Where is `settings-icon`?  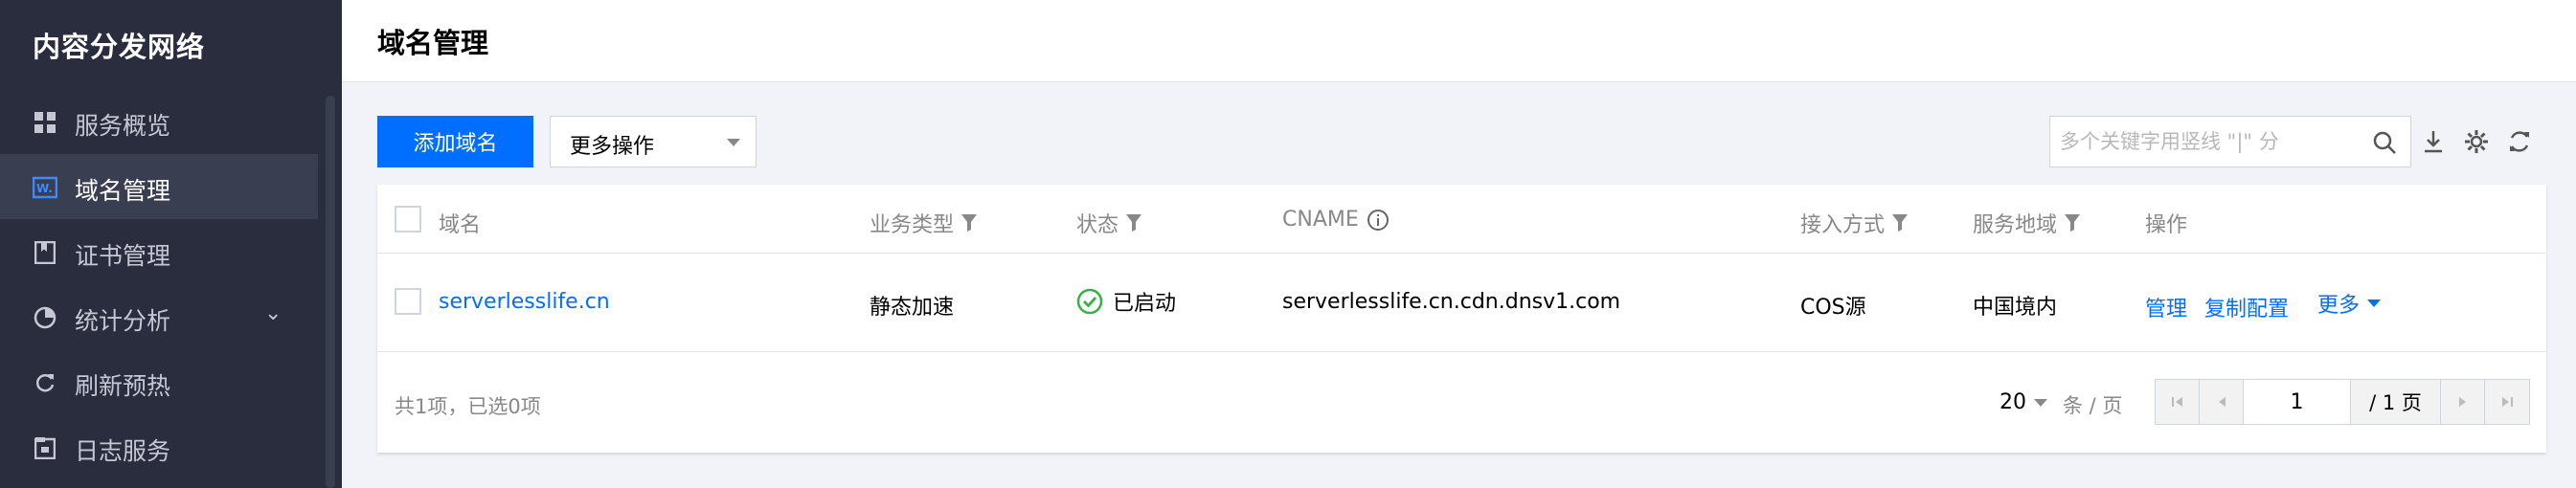 settings-icon is located at coordinates (2476, 142).